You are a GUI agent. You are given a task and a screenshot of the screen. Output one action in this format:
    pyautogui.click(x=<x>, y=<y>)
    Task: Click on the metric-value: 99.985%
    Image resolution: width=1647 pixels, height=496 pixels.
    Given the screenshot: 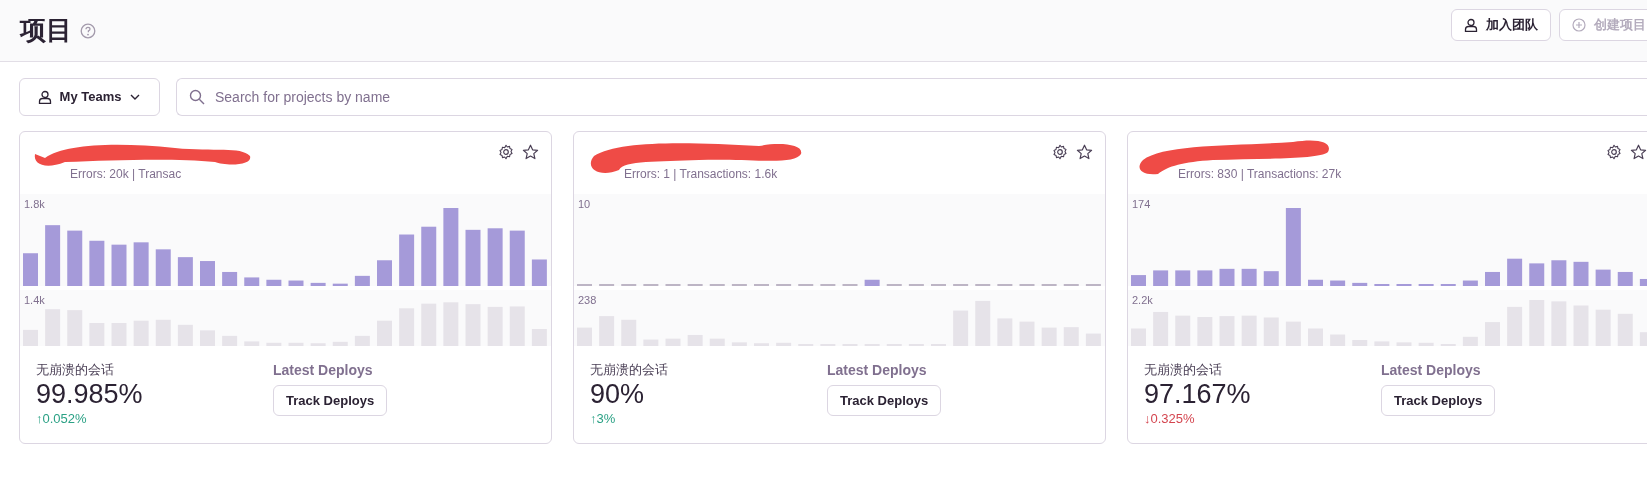 What is the action you would take?
    pyautogui.click(x=90, y=394)
    